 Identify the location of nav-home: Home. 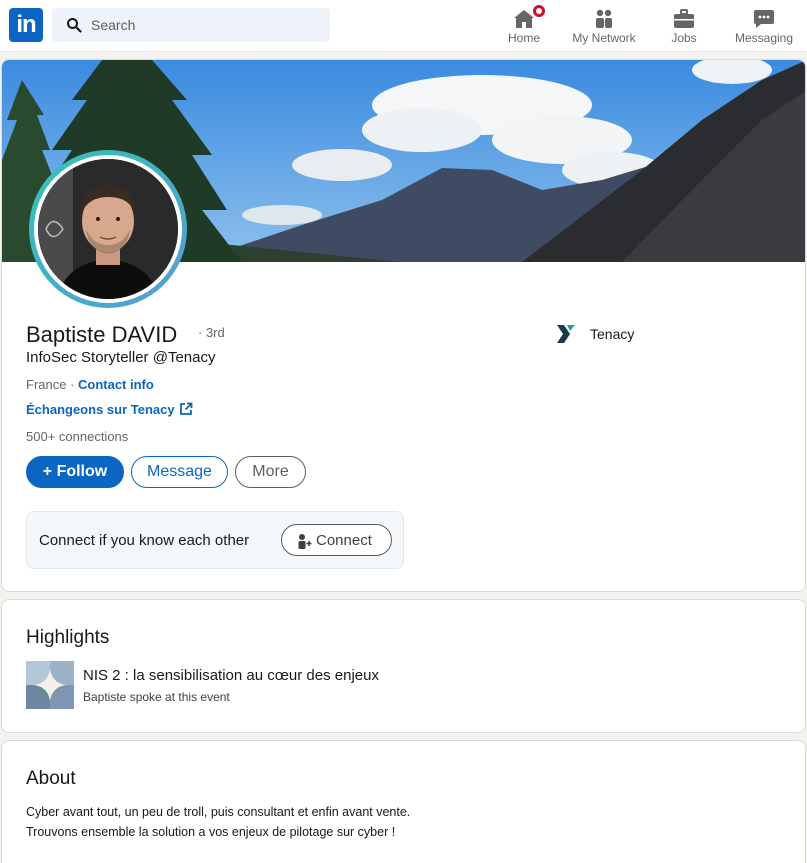
(524, 25).